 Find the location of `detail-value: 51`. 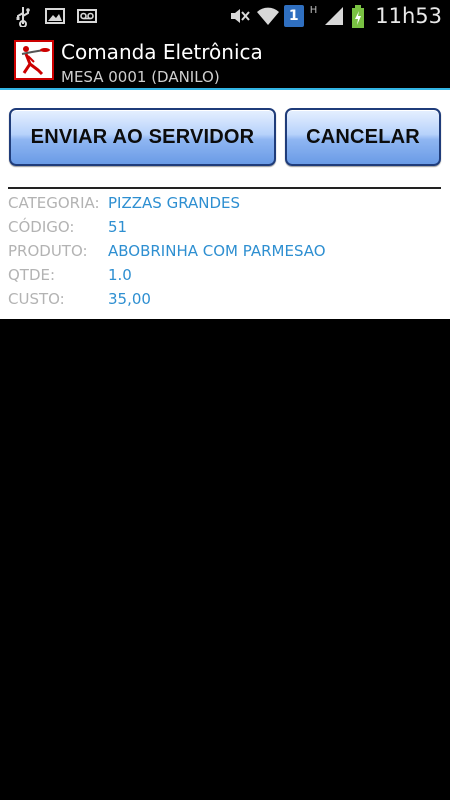

detail-value: 51 is located at coordinates (118, 227).